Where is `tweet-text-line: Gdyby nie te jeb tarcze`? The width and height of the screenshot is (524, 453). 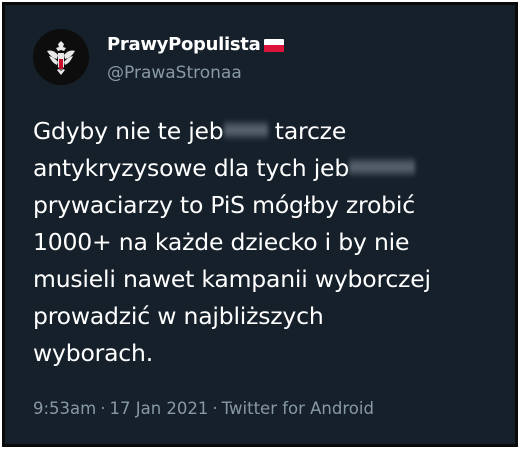
tweet-text-line: Gdyby nie te jeb tarcze is located at coordinates (190, 131).